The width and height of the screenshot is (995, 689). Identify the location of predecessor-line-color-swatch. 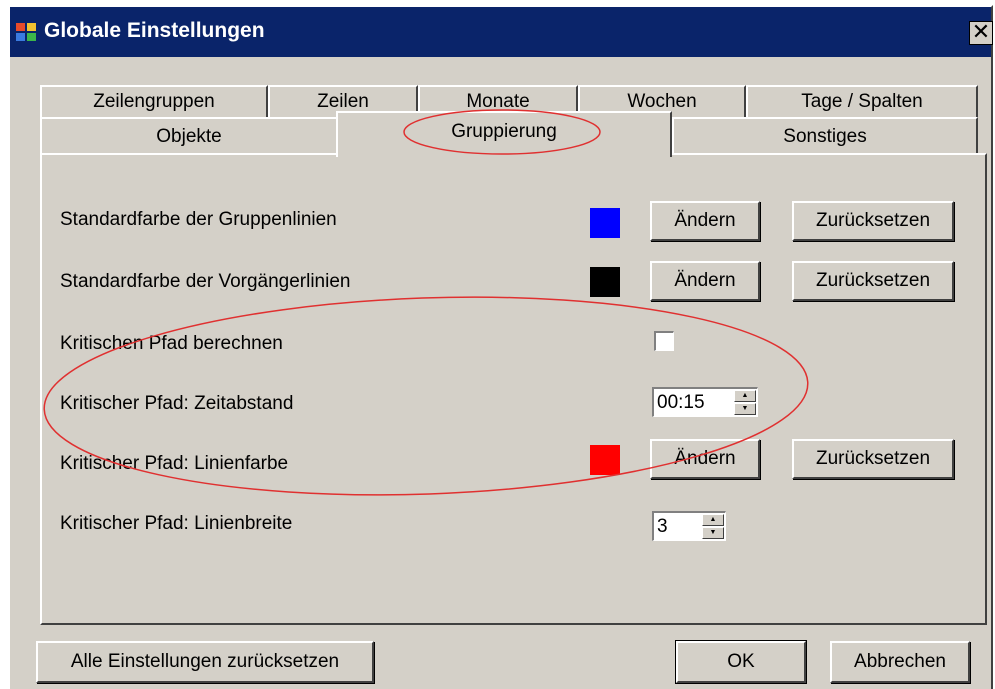
(605, 282).